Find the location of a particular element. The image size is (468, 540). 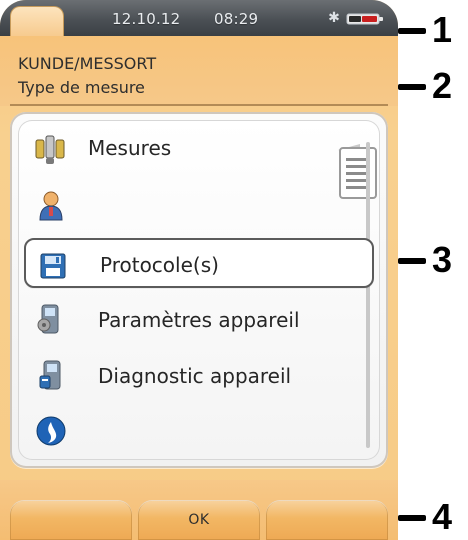

callout-number: 2 is located at coordinates (442, 85).